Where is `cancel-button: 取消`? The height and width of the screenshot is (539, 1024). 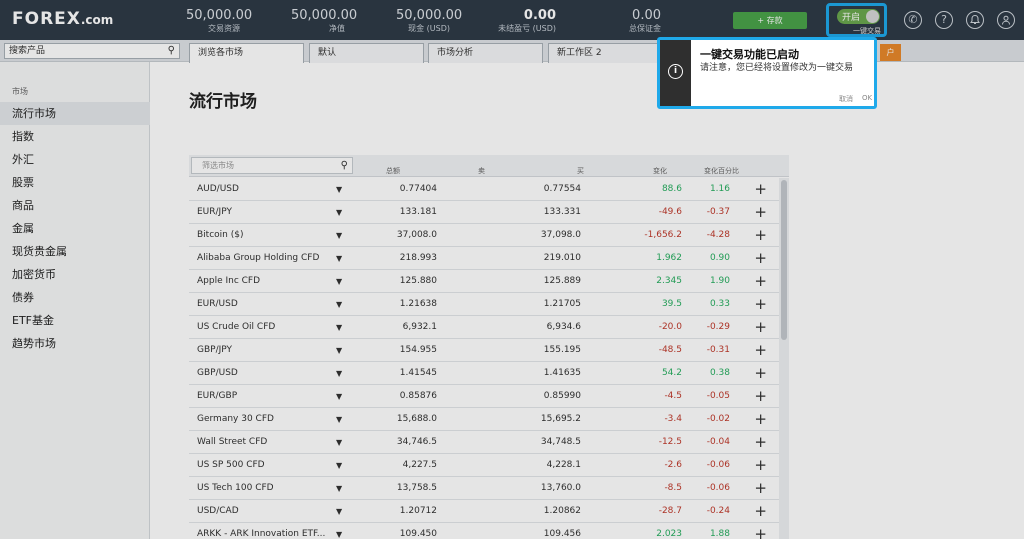
cancel-button: 取消 is located at coordinates (846, 99).